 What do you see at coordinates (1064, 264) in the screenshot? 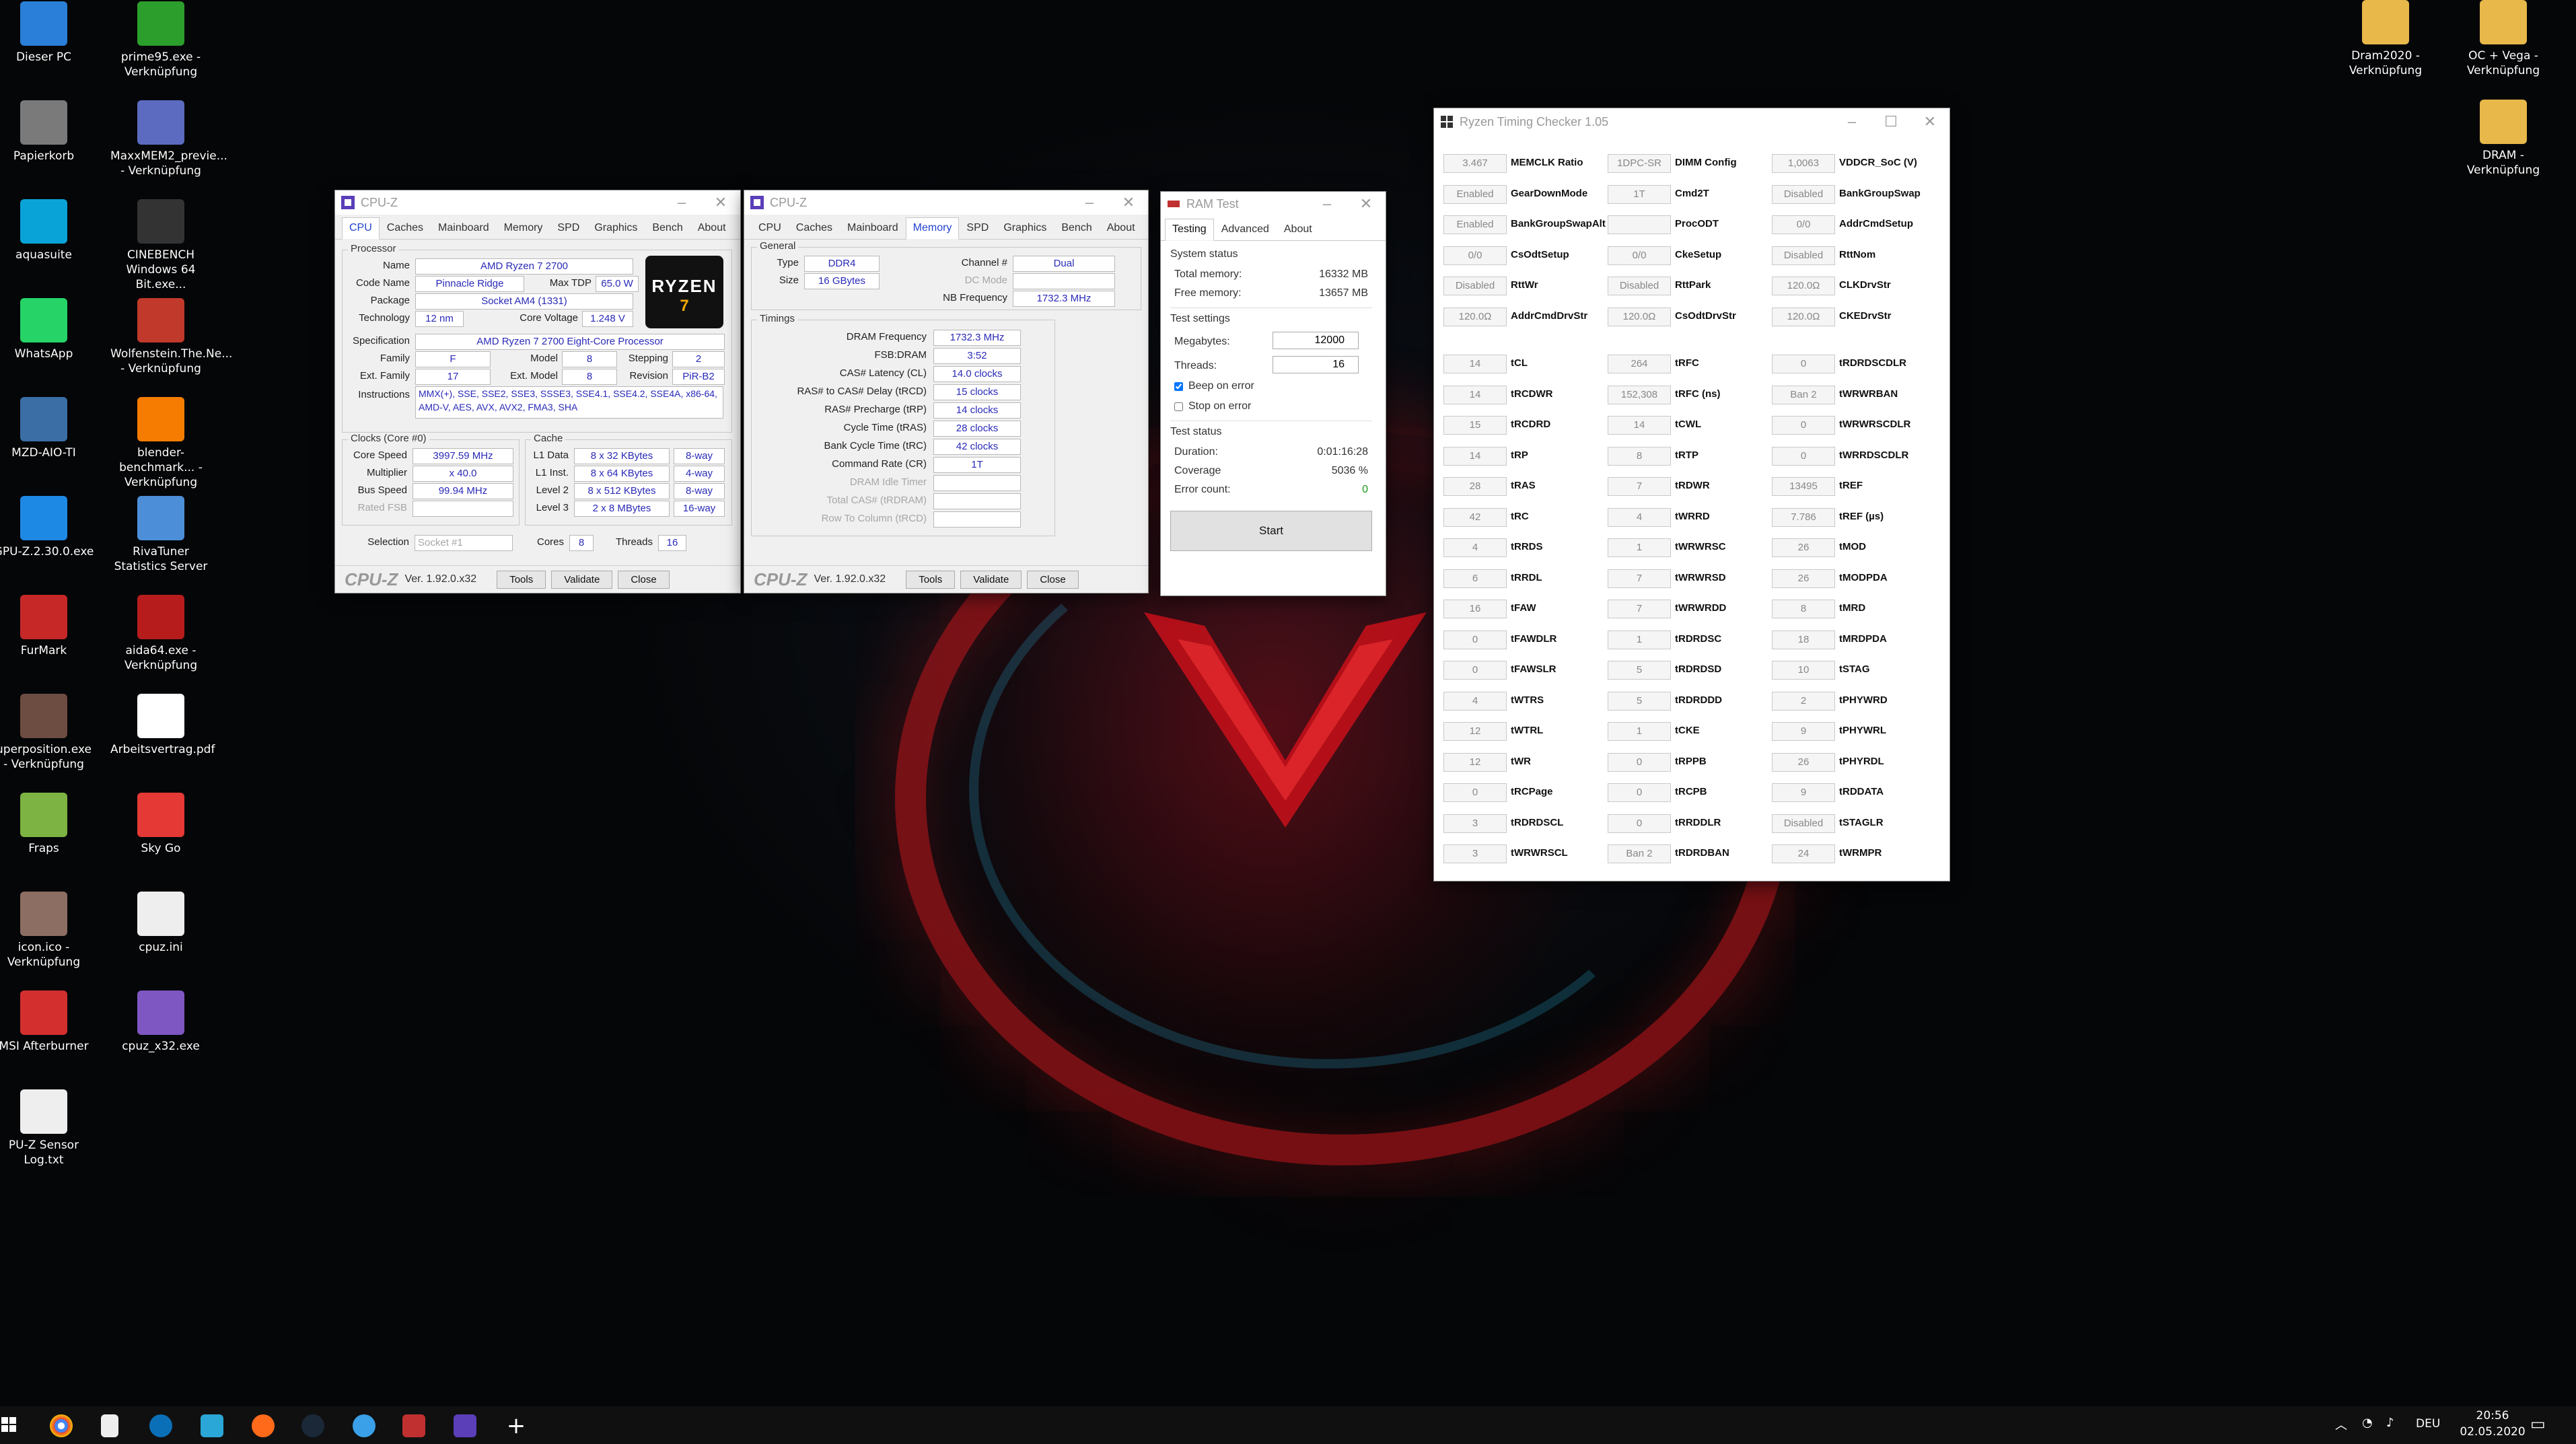
I see `channel-value: Dual` at bounding box center [1064, 264].